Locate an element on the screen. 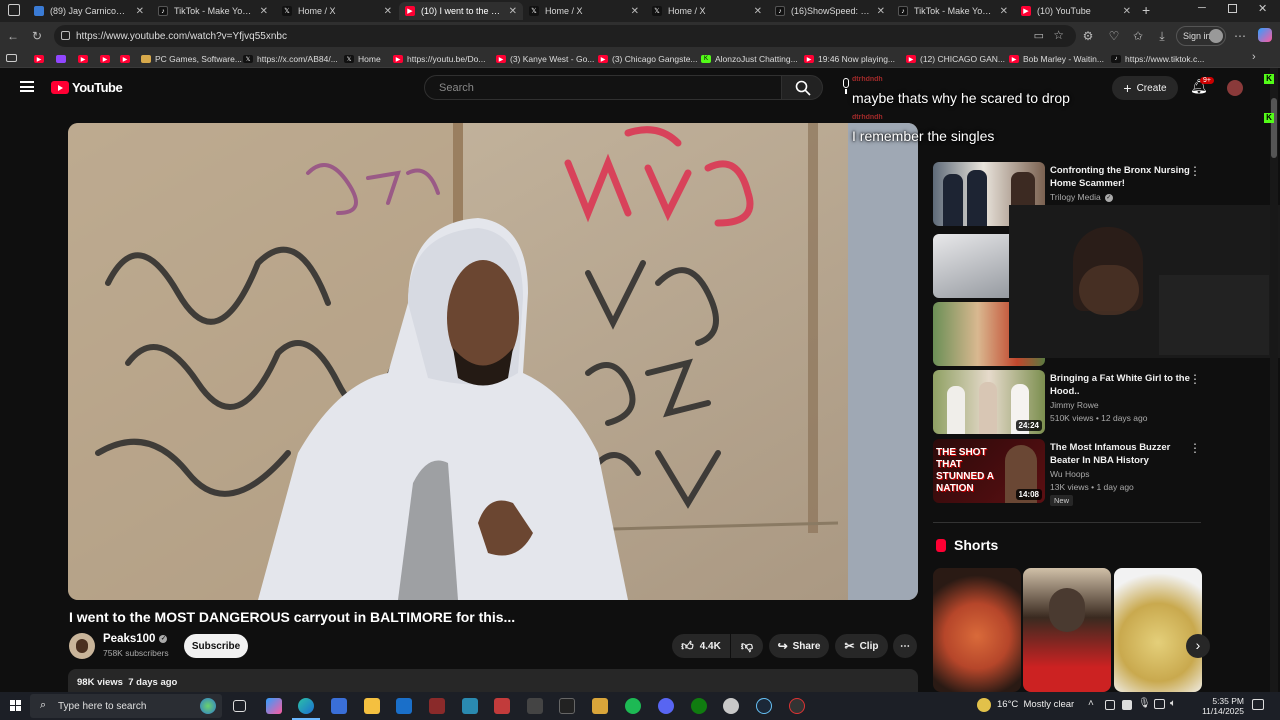 Image resolution: width=1280 pixels, height=720 pixels. browser-tab: ♪TikTok - Make Your Day✕ is located at coordinates (953, 11).